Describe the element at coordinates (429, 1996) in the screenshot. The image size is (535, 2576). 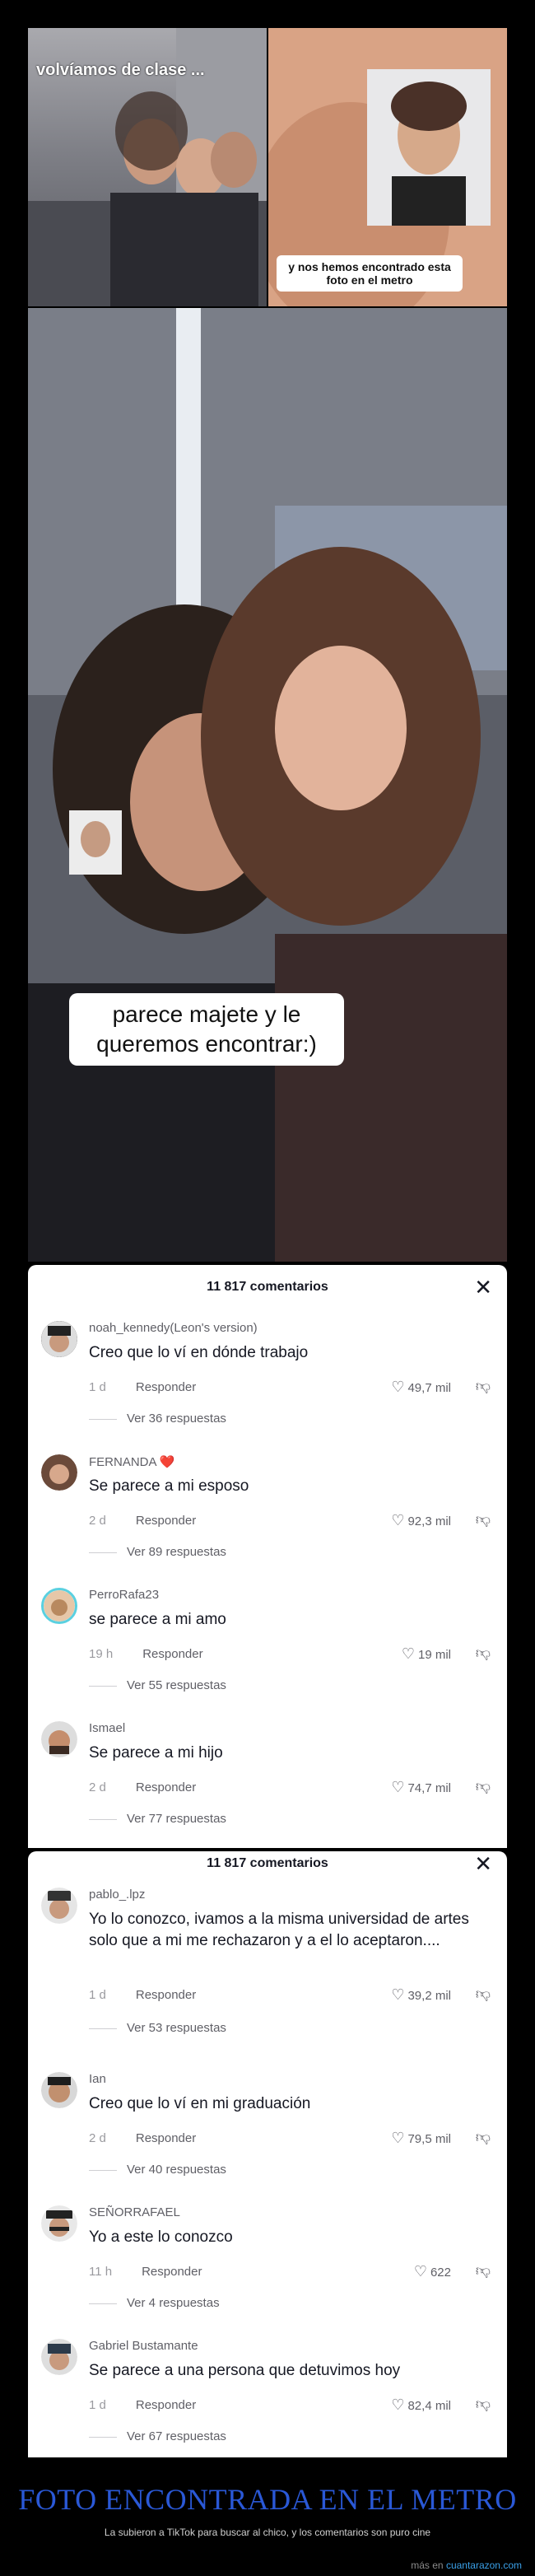
I see `like-count: 39,2 mil` at that location.